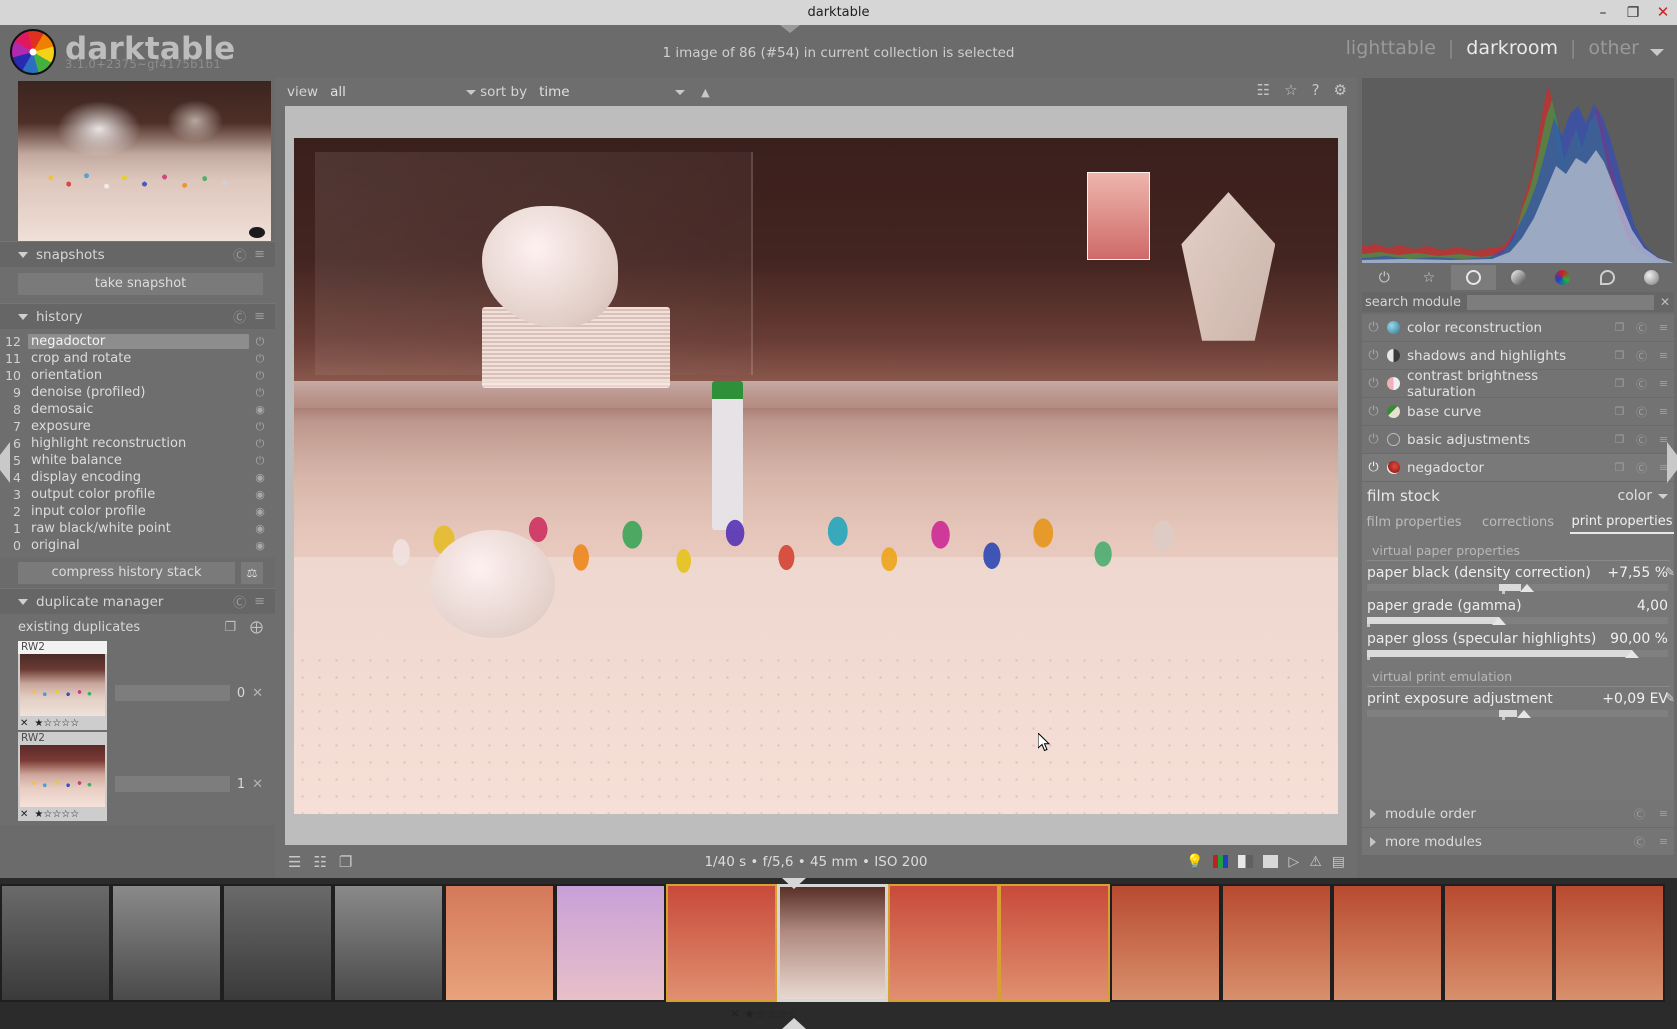 This screenshot has width=1677, height=1029. Describe the element at coordinates (135, 341) in the screenshot. I see `history-item-negadoctor: 12 negadoctor ⏻` at that location.